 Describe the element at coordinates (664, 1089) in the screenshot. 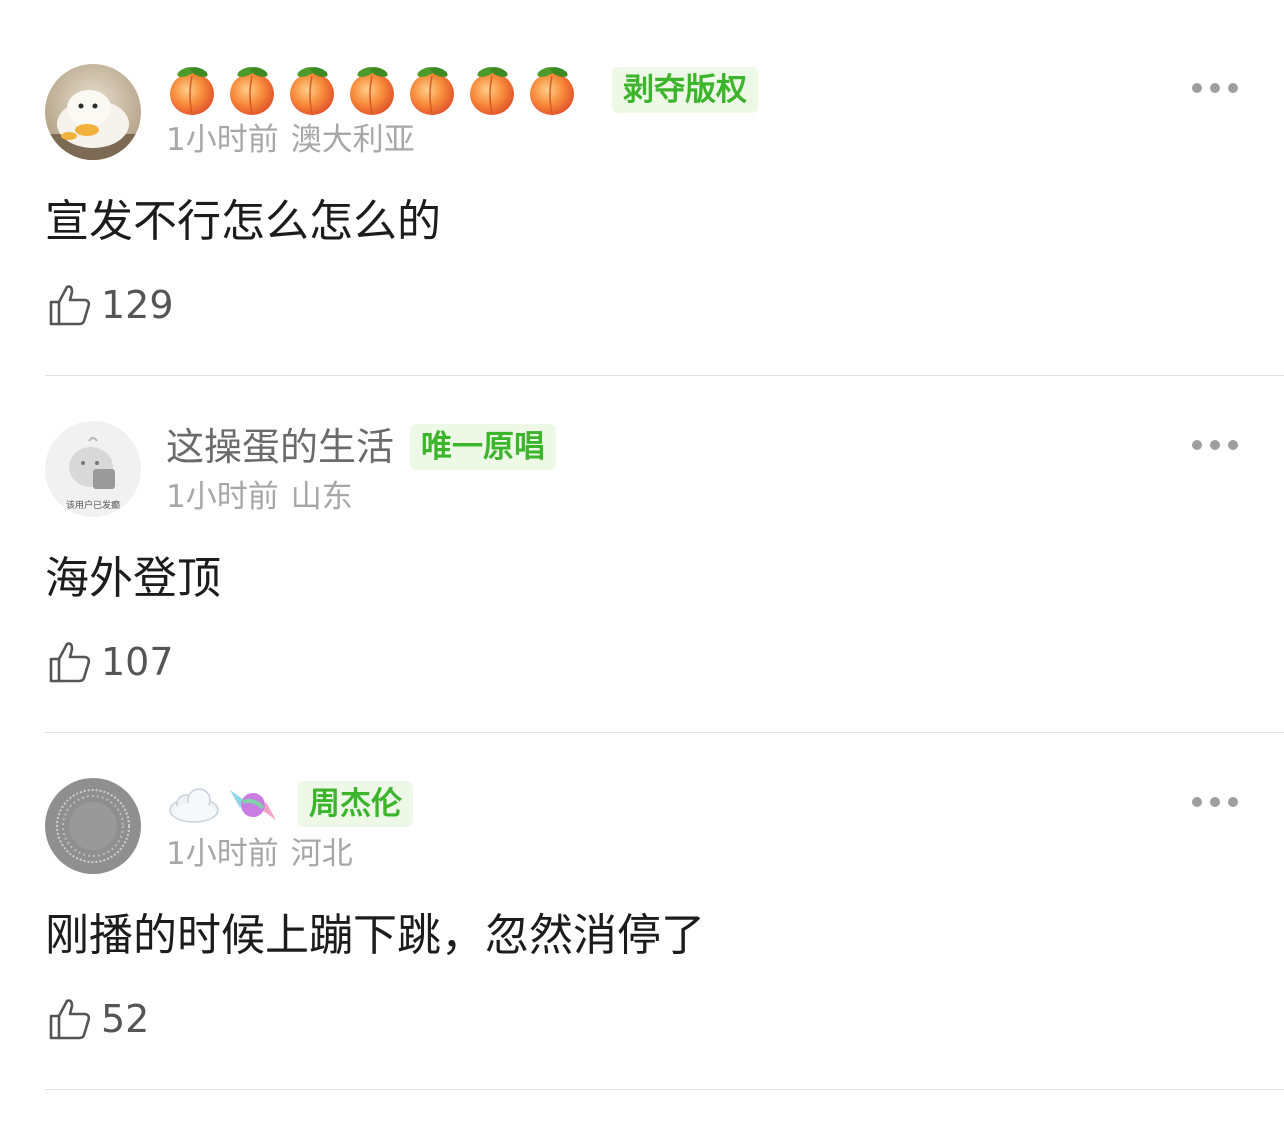

I see `divider` at that location.